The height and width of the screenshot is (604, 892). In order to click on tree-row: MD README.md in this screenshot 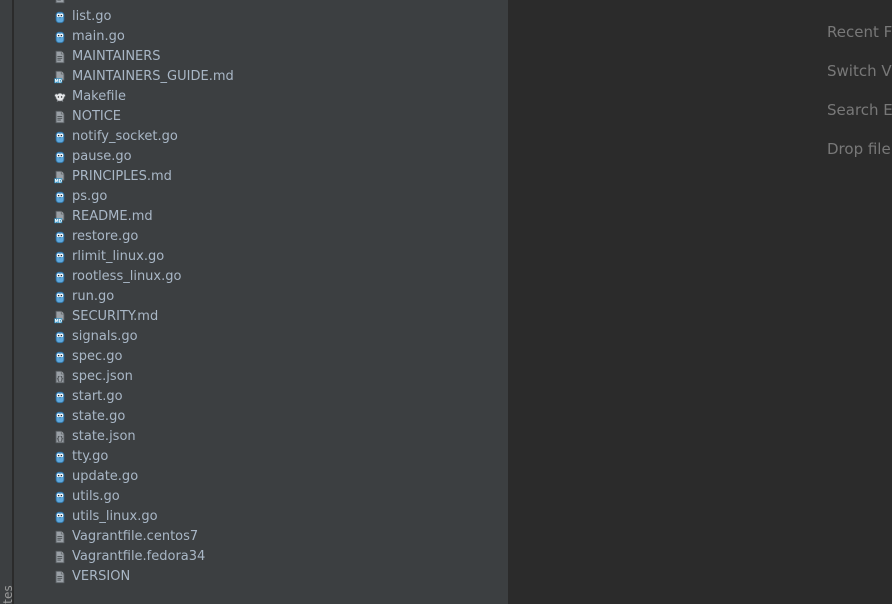, I will do `click(257, 217)`.